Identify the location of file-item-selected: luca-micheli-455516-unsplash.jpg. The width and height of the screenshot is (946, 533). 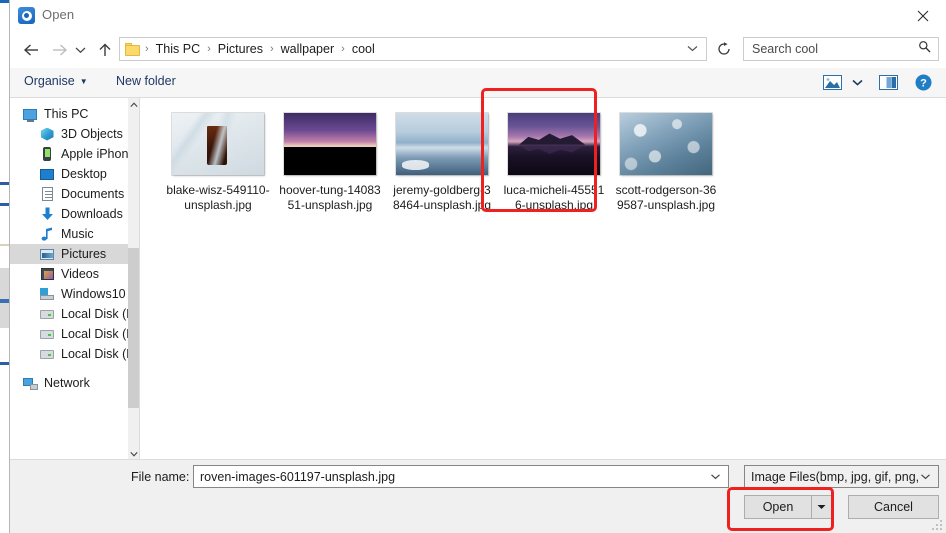
(554, 159).